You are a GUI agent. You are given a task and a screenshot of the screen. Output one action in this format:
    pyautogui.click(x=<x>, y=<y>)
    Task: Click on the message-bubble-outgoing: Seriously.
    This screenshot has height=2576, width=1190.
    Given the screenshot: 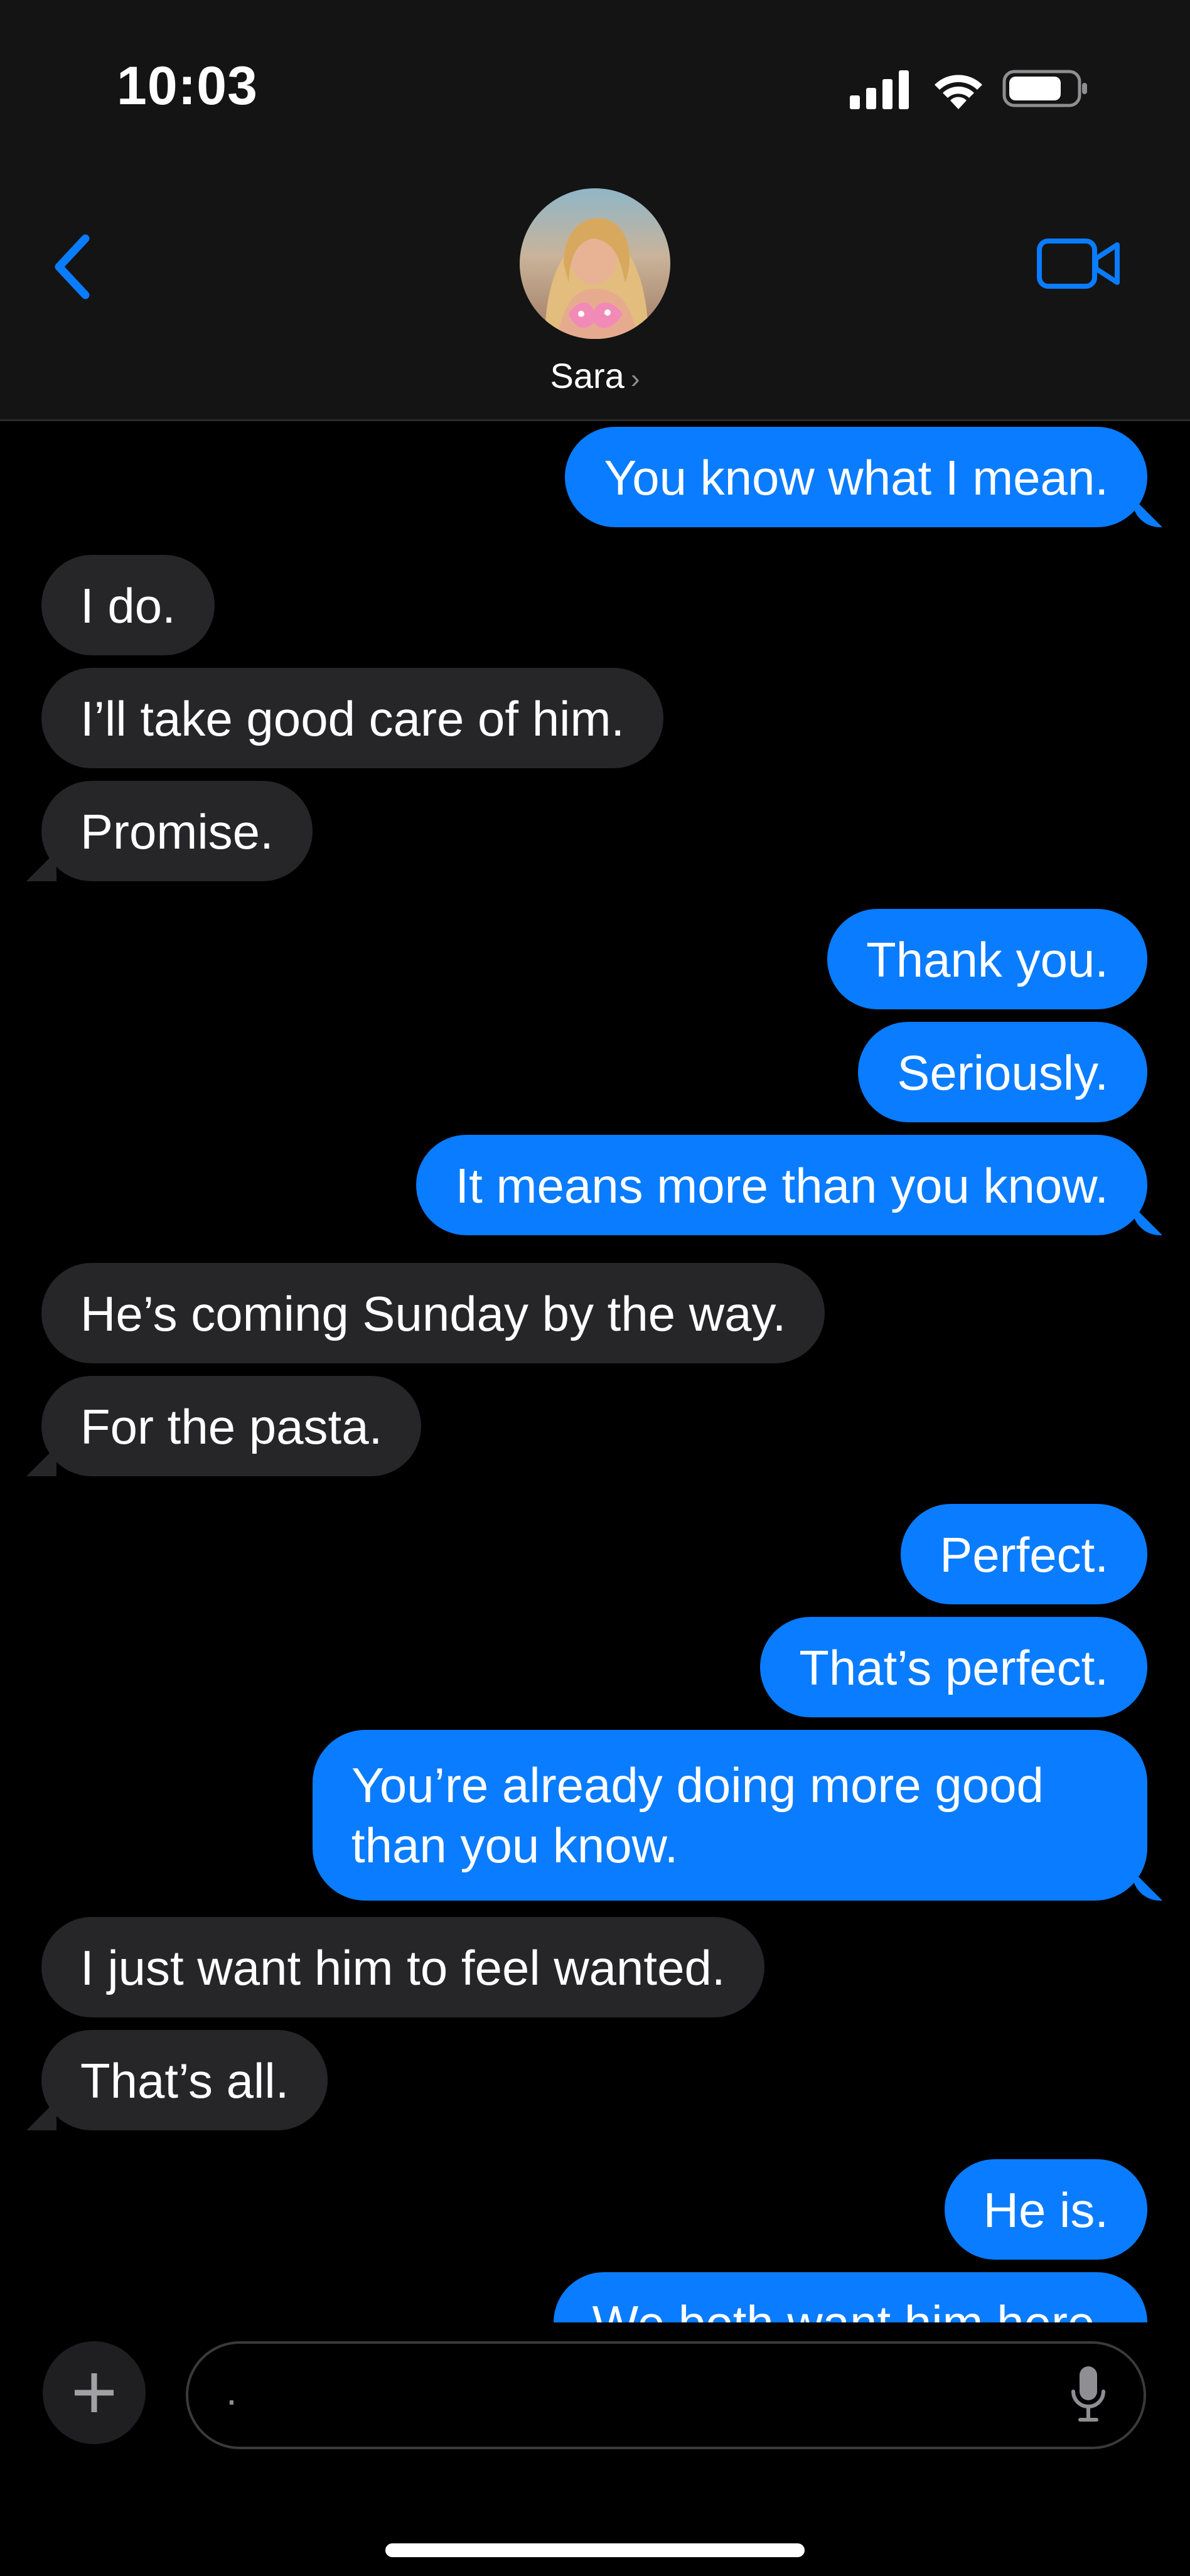 What is the action you would take?
    pyautogui.click(x=1002, y=1072)
    